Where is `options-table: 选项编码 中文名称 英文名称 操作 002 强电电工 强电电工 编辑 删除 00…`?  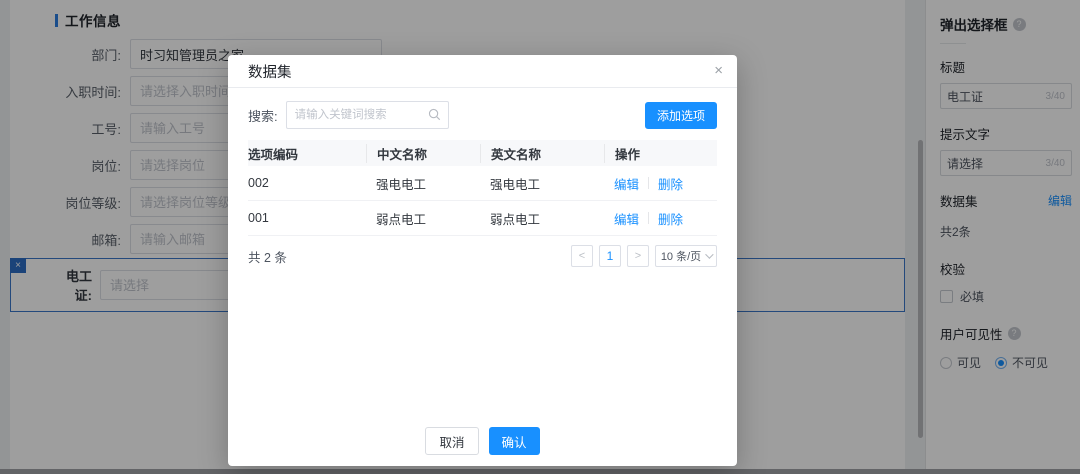 options-table: 选项编码 中文名称 英文名称 操作 002 强电电工 强电电工 编辑 删除 00… is located at coordinates (482, 188).